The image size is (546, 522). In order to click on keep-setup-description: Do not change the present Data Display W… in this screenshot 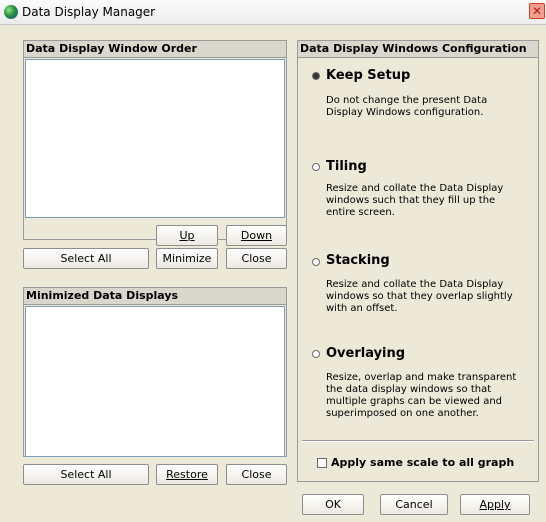, I will do `click(407, 106)`.